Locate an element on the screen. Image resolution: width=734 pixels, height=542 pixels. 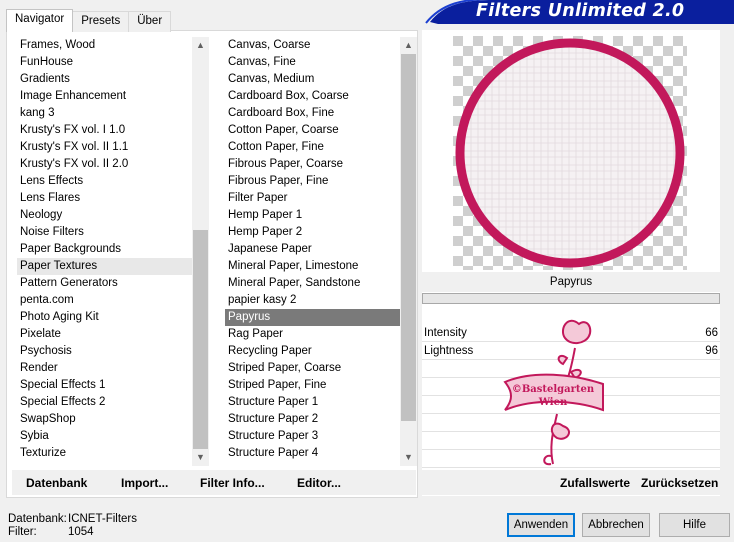
watermark-text: ©Bastelgarten is located at coordinates (553, 389).